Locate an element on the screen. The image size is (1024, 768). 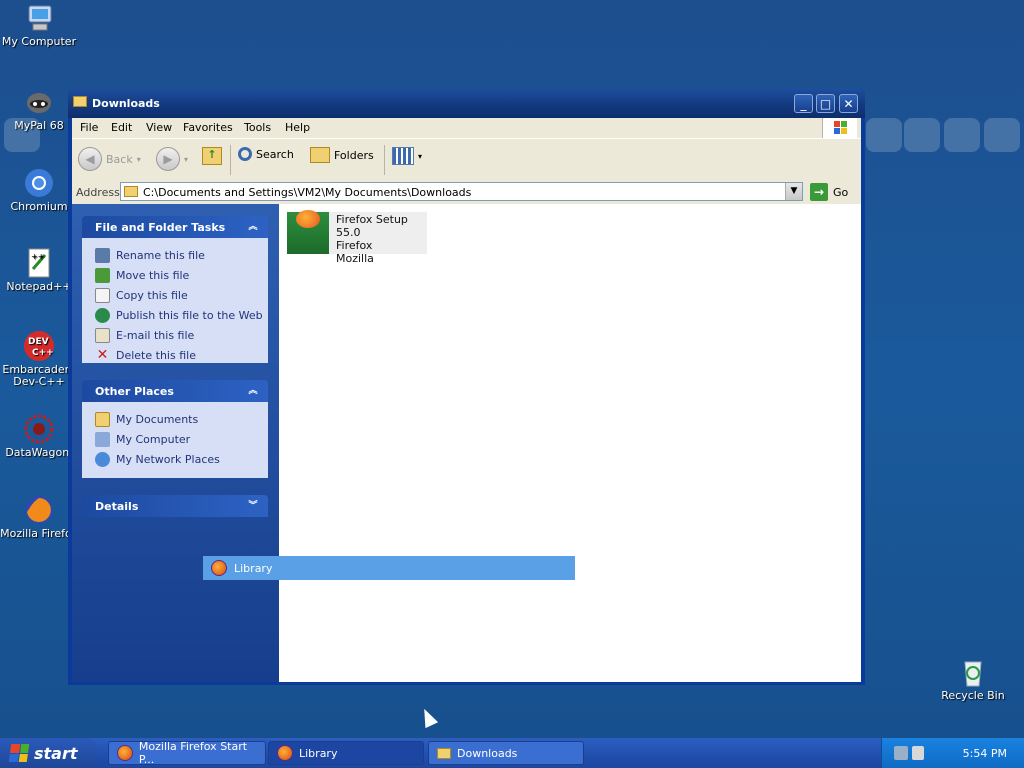
email-icon is located at coordinates (102, 335).